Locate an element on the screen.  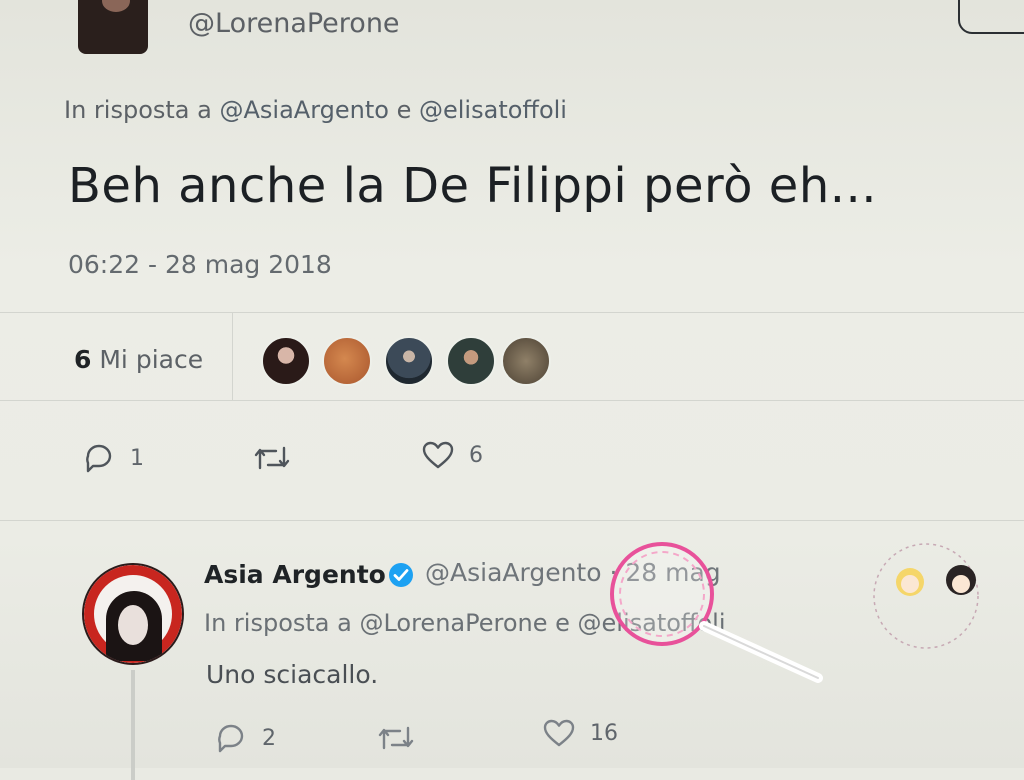
reply-author-avatar is located at coordinates (133, 614).